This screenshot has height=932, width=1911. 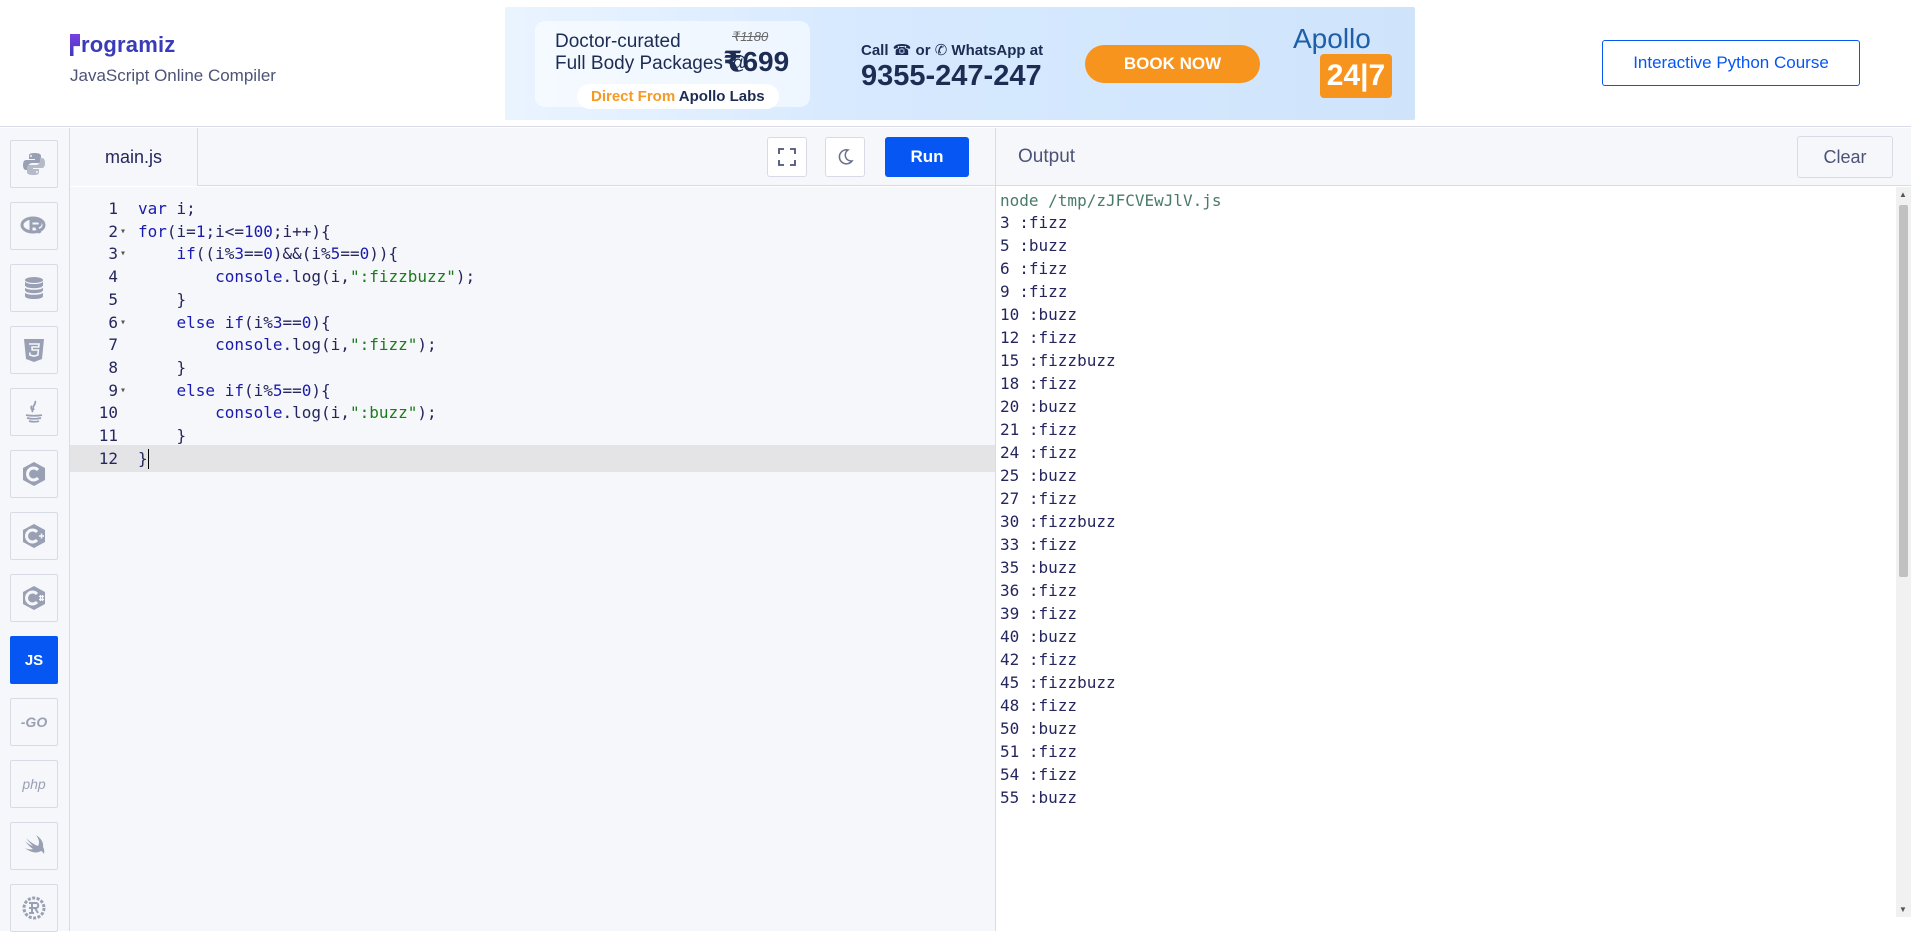 What do you see at coordinates (34, 846) in the screenshot?
I see `swift-icon` at bounding box center [34, 846].